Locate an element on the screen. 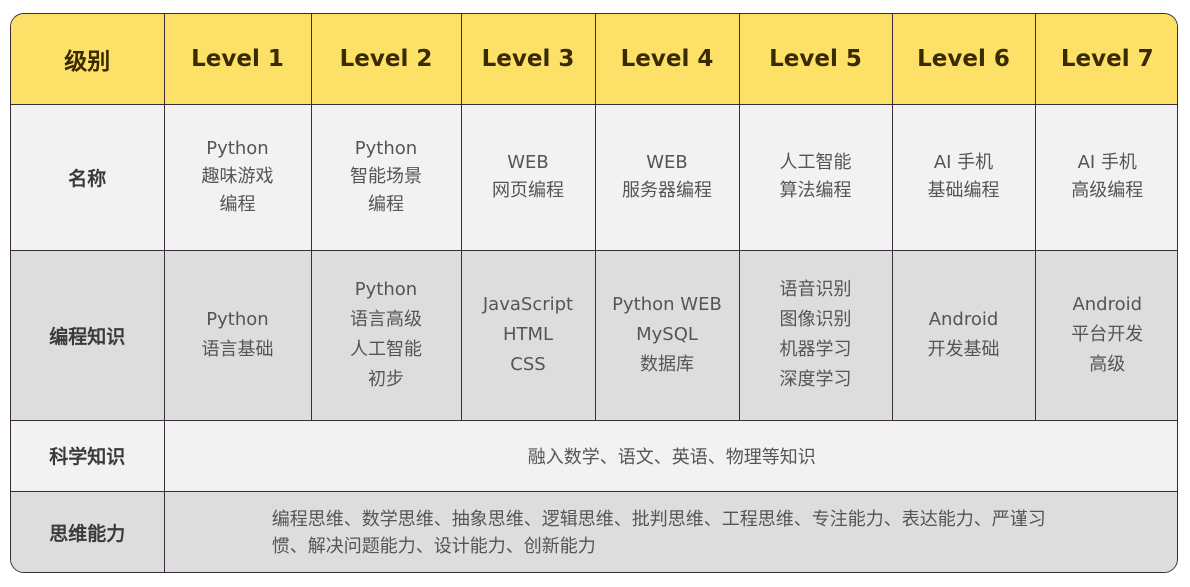  header-level-7: Level 7 is located at coordinates (1105, 59).